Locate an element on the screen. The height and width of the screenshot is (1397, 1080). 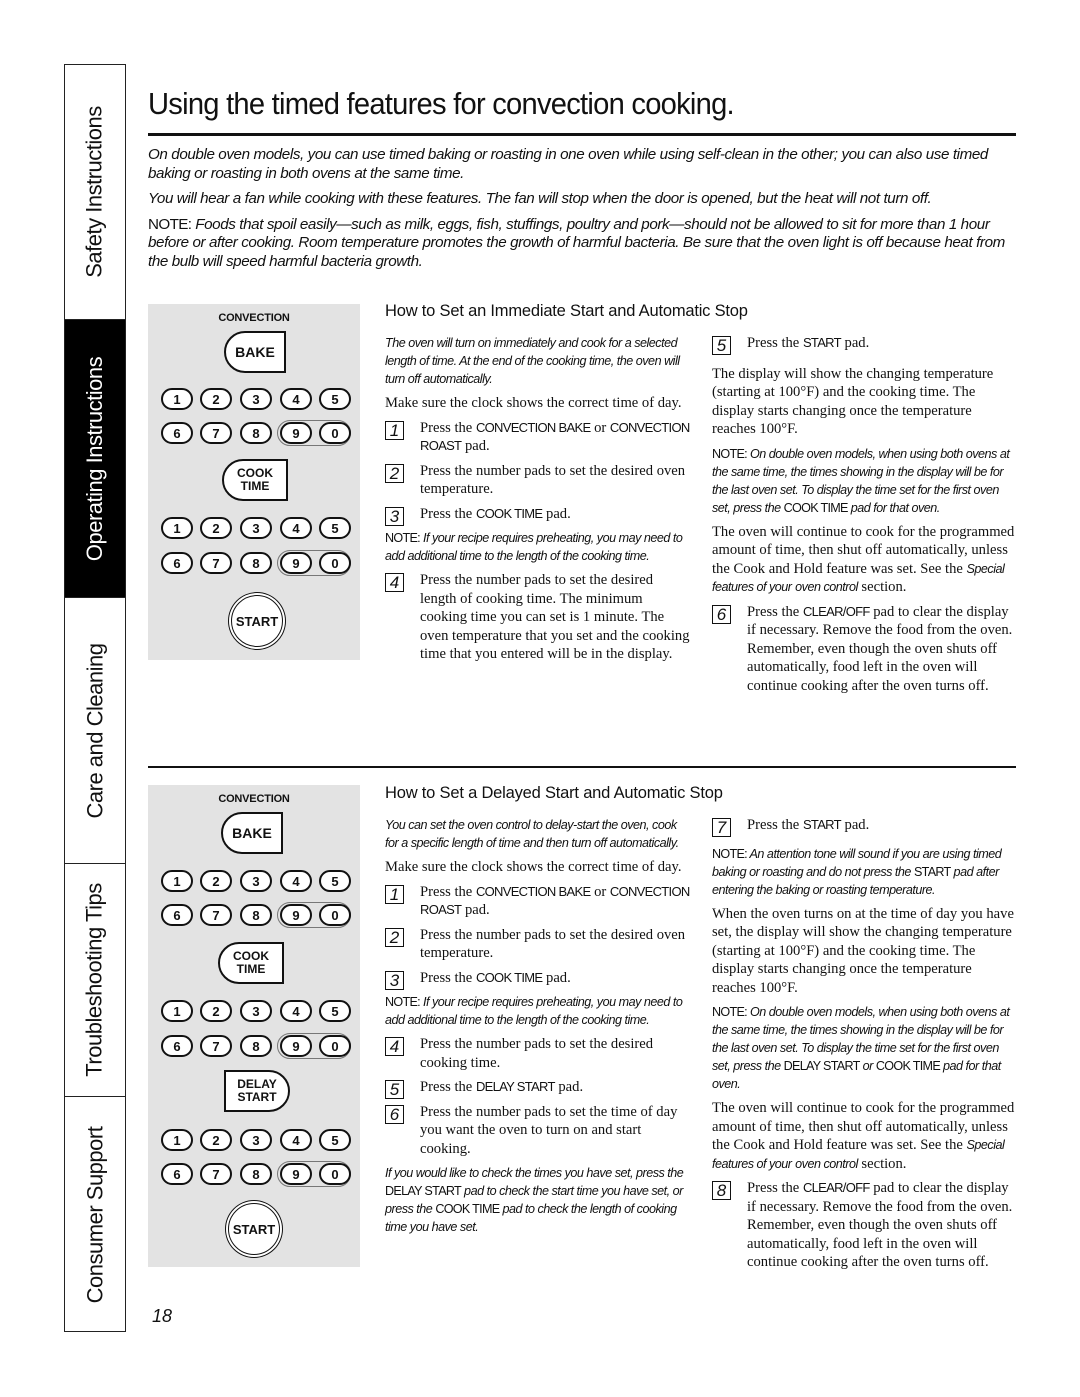
note-label: NOTE: is located at coordinates (403, 538).